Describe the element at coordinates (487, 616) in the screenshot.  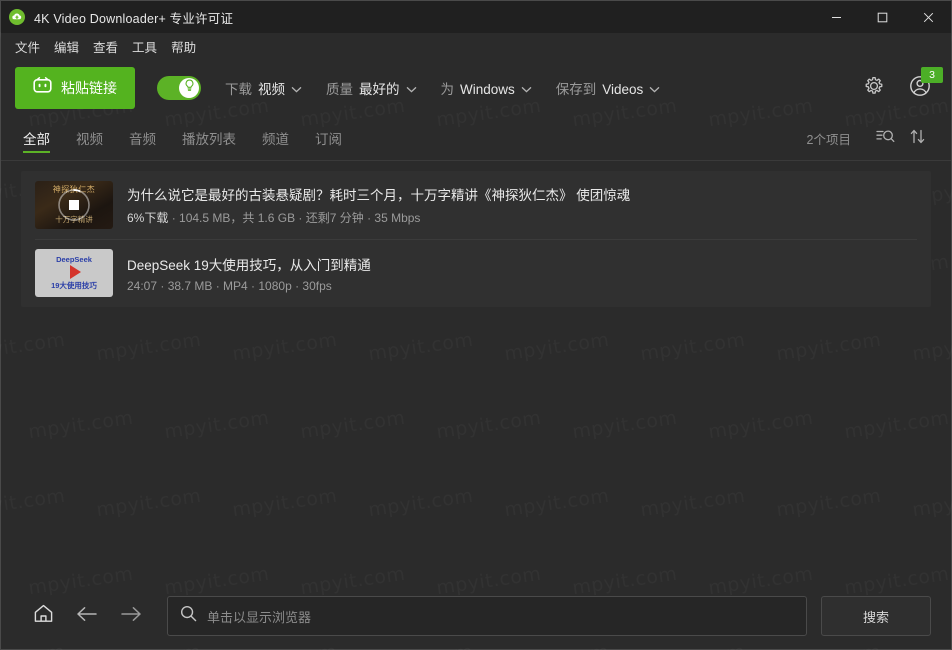
I see `browser-search-input: 单击以显示浏览器` at that location.